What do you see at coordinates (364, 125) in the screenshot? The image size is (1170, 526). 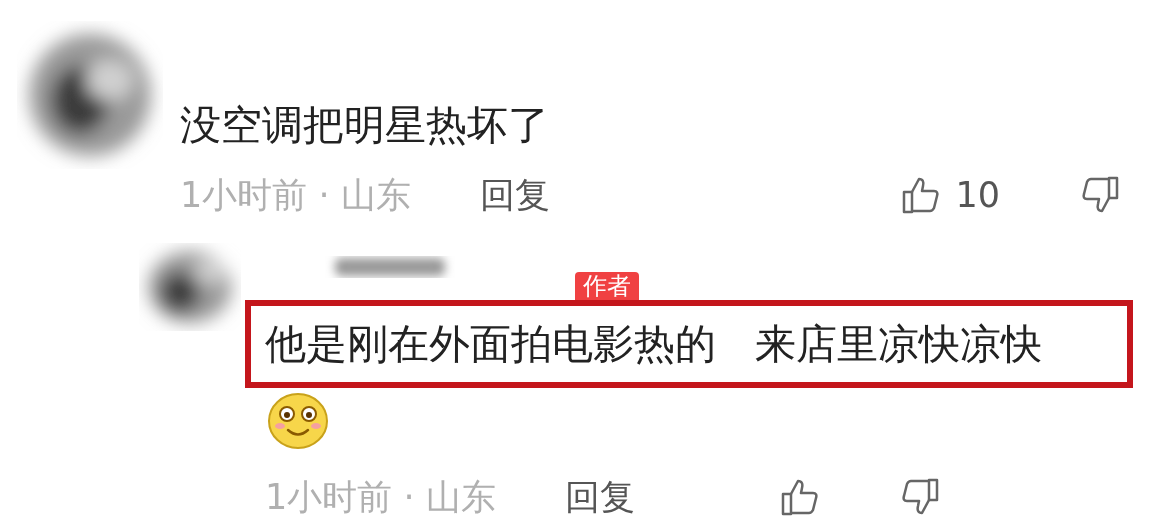 I see `comment-text: 没空调把明星热坏了` at bounding box center [364, 125].